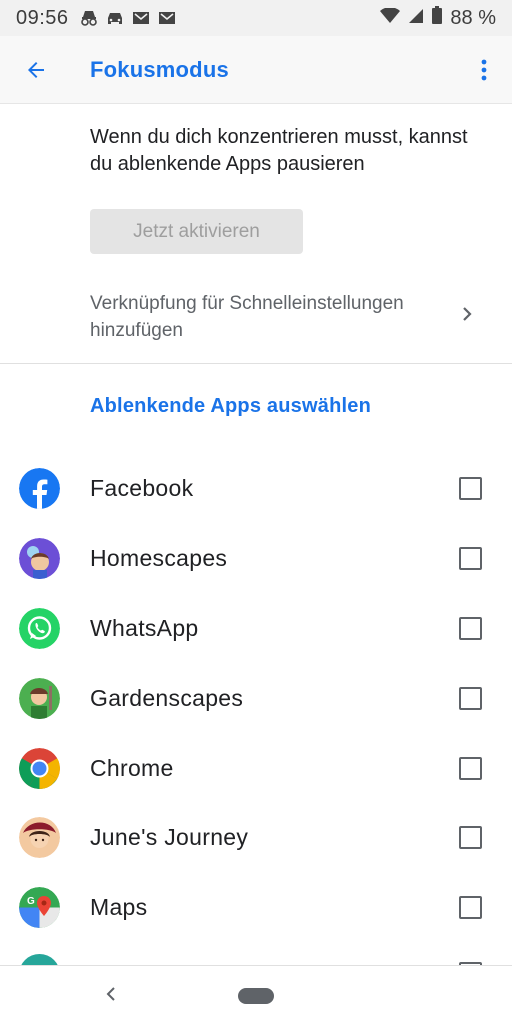  Describe the element at coordinates (159, 69) in the screenshot. I see `page-title: Fokusmodus` at that location.